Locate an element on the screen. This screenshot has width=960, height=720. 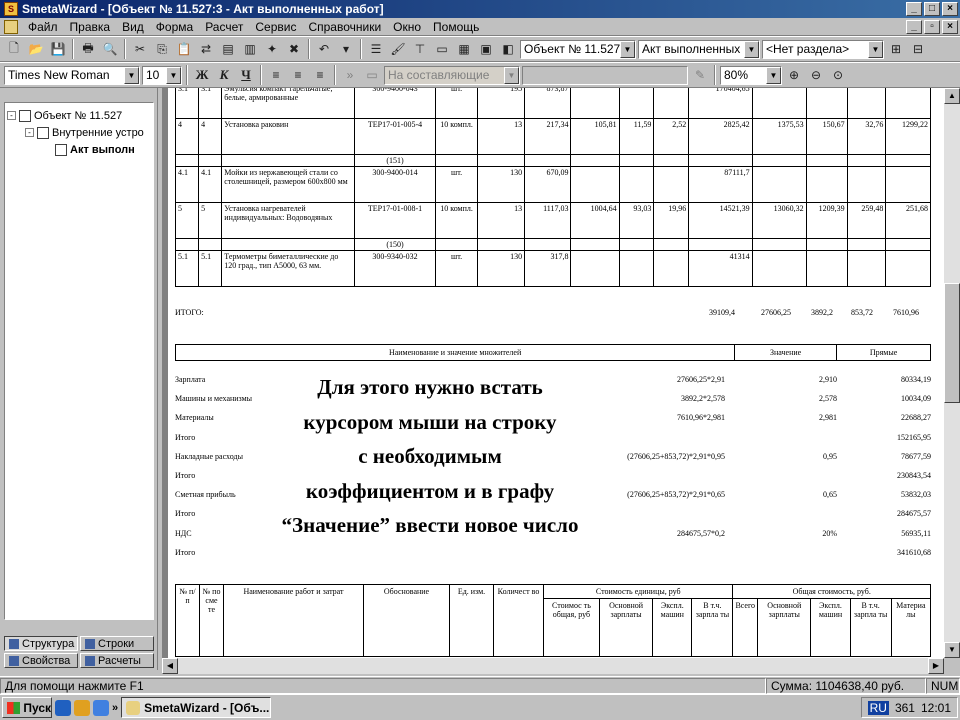
menu-calc: Расчет is located at coordinates (224, 27).